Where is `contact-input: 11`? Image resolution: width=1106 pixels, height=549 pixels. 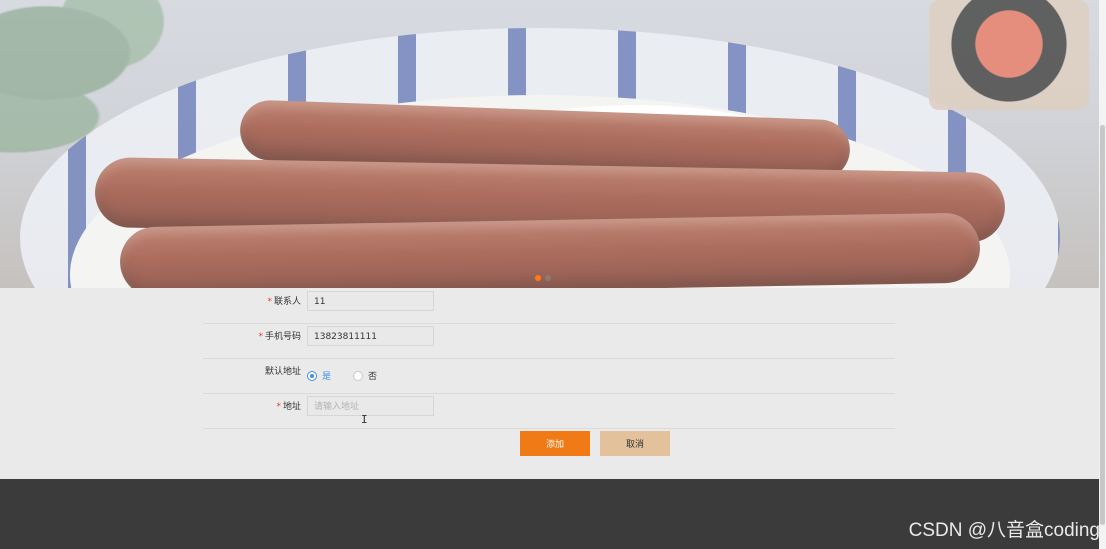
contact-input: 11 is located at coordinates (370, 301).